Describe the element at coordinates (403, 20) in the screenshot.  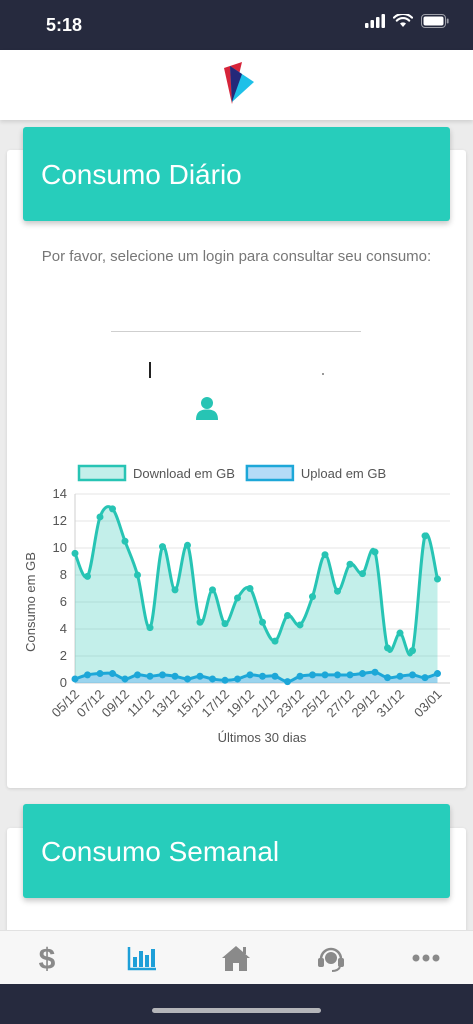
I see `wifi-icon` at that location.